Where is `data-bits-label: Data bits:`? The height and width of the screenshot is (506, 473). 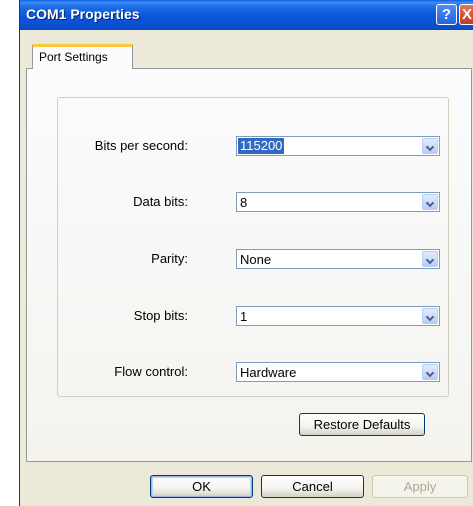 data-bits-label: Data bits: is located at coordinates (160, 201).